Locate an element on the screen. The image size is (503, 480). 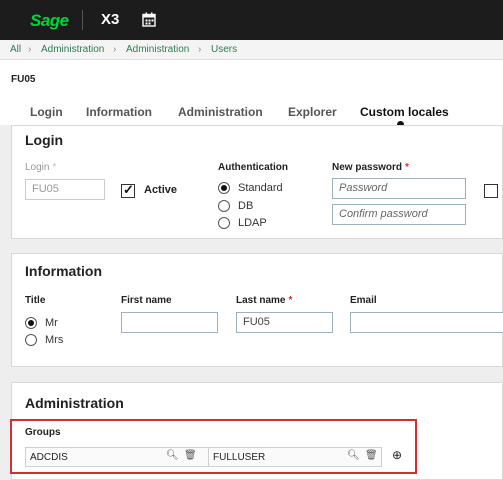
breadcrumb-administration: Administration is located at coordinates (72, 49).